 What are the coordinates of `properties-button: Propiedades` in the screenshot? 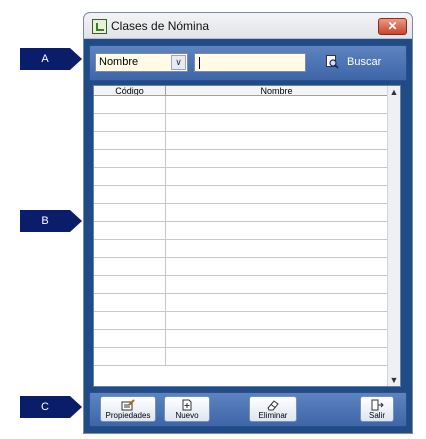 It's located at (128, 409).